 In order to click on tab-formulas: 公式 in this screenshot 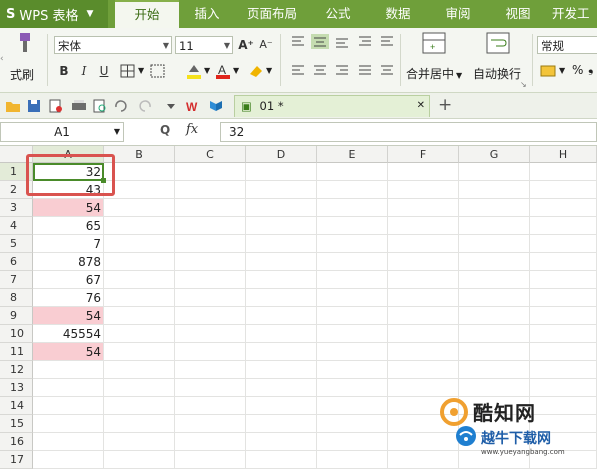, I will do `click(338, 14)`.